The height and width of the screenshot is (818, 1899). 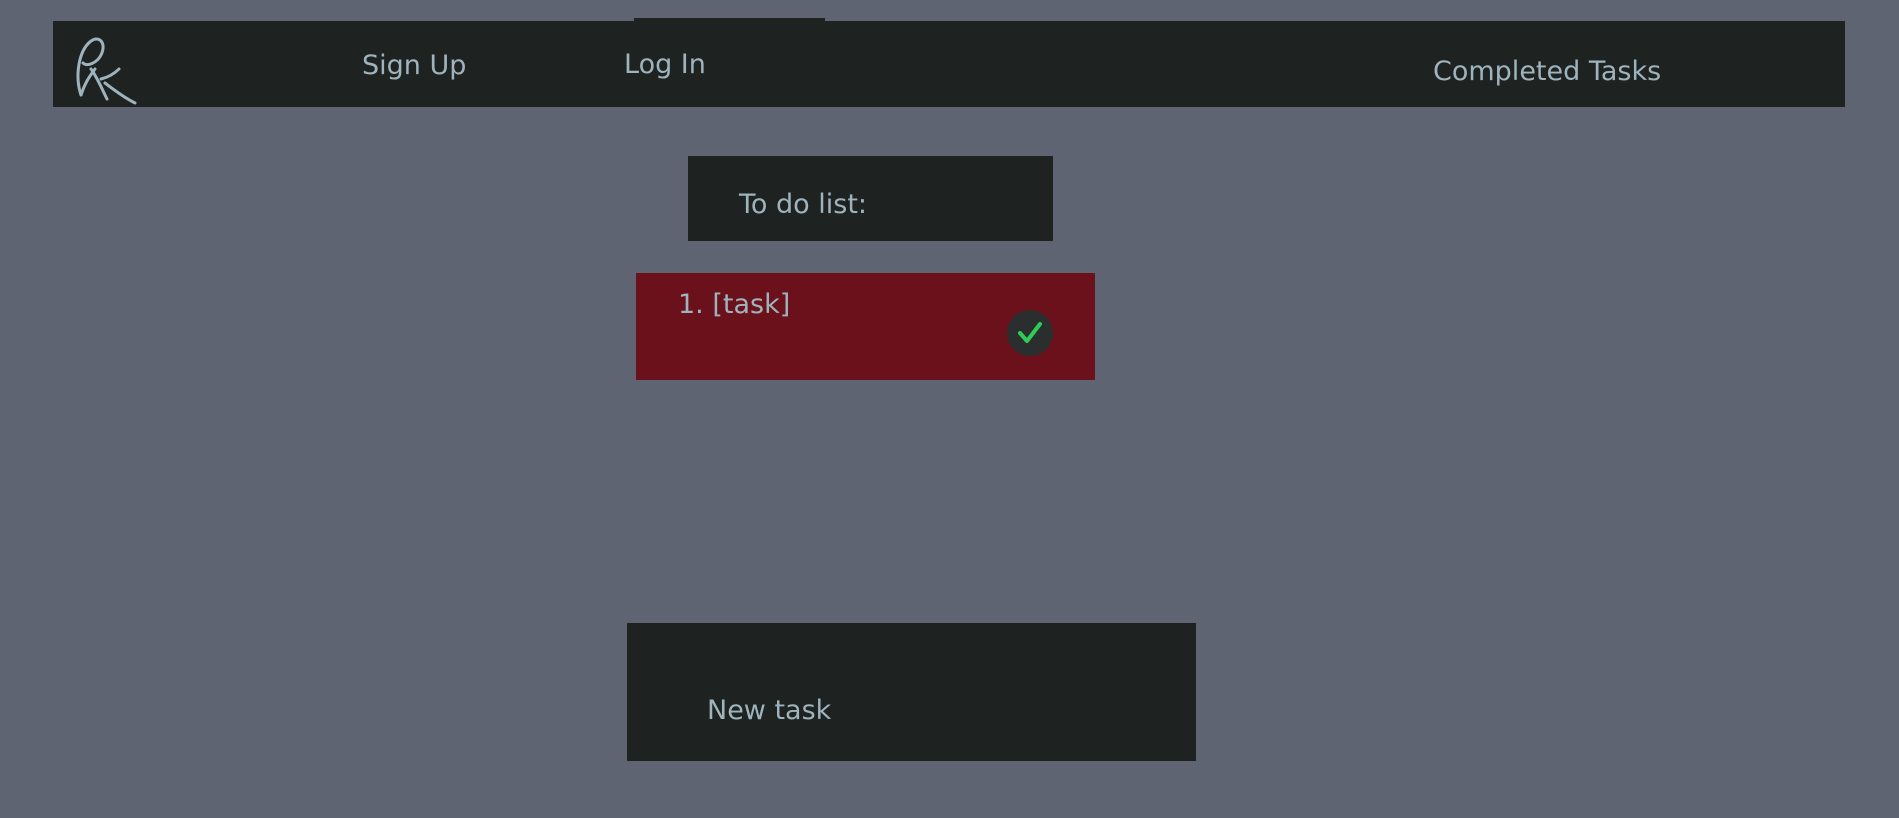 I want to click on new-task-input, so click(x=911, y=692).